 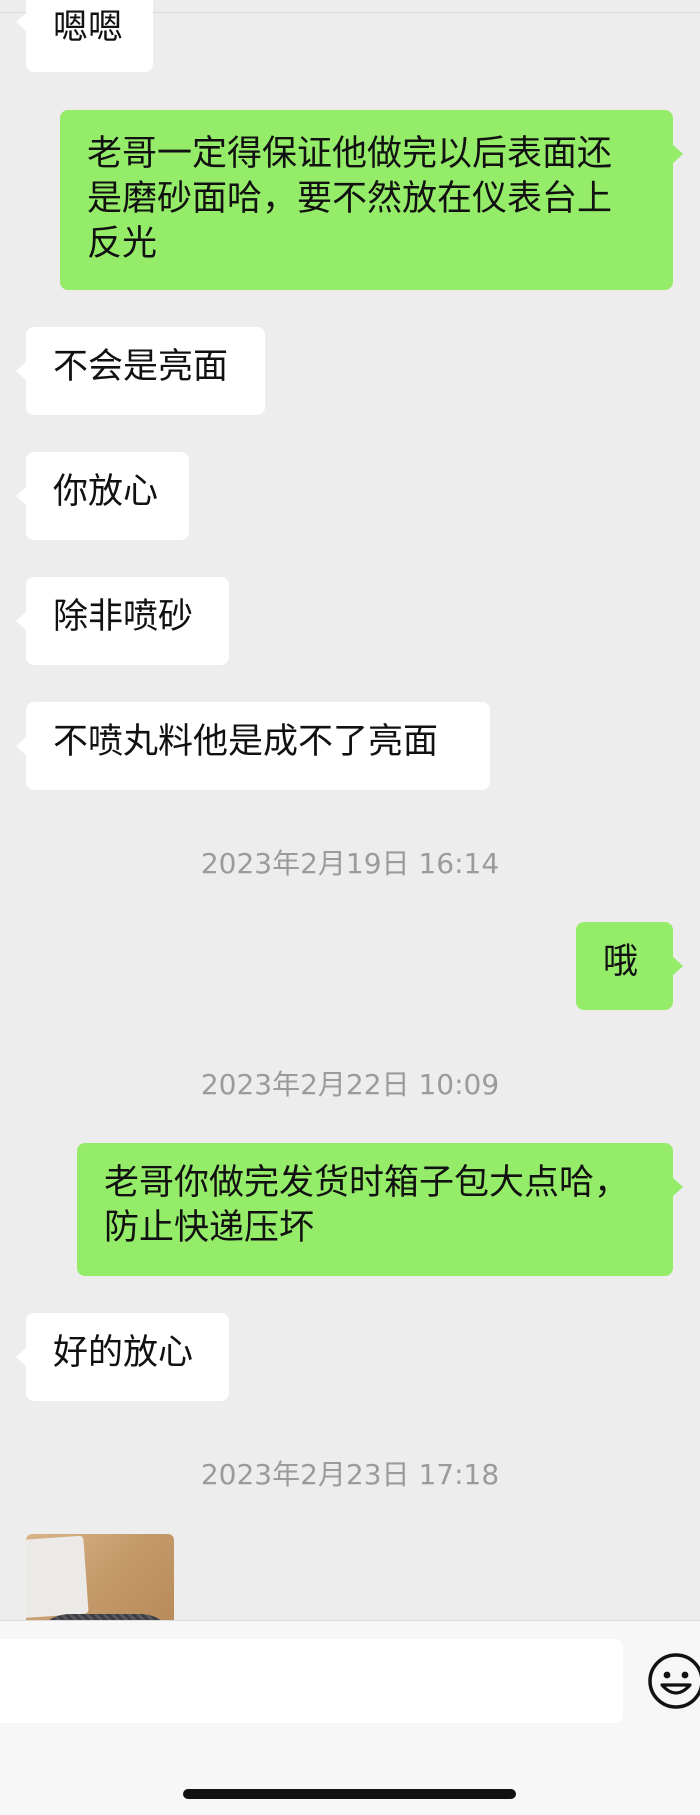 What do you see at coordinates (350, 863) in the screenshot?
I see `chat-timestamp: 2023年2月19日 16:14` at bounding box center [350, 863].